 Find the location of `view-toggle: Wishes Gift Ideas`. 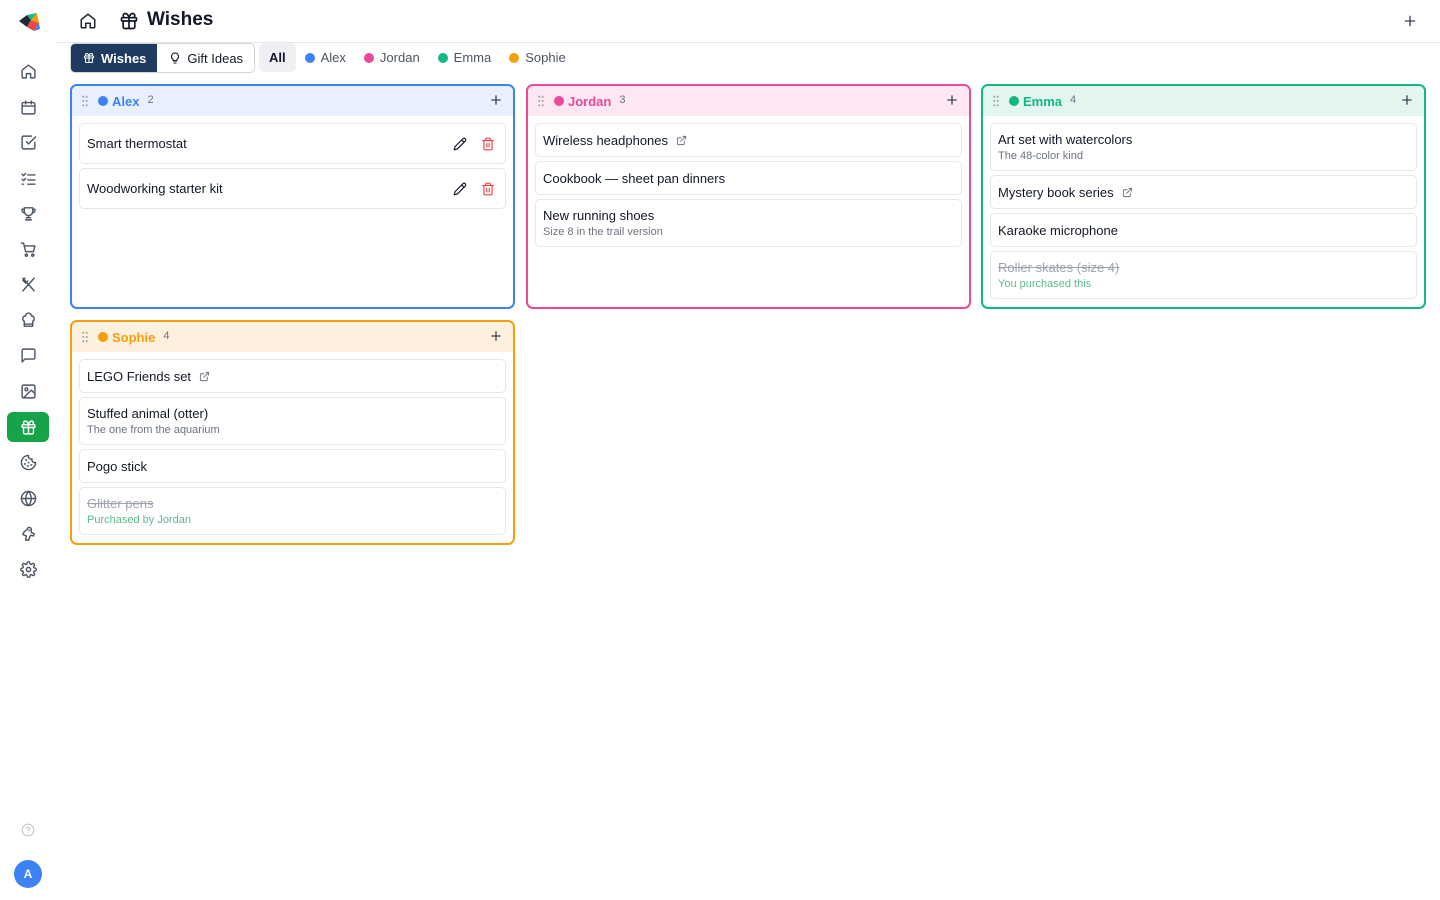

view-toggle: Wishes Gift Ideas is located at coordinates (163, 58).